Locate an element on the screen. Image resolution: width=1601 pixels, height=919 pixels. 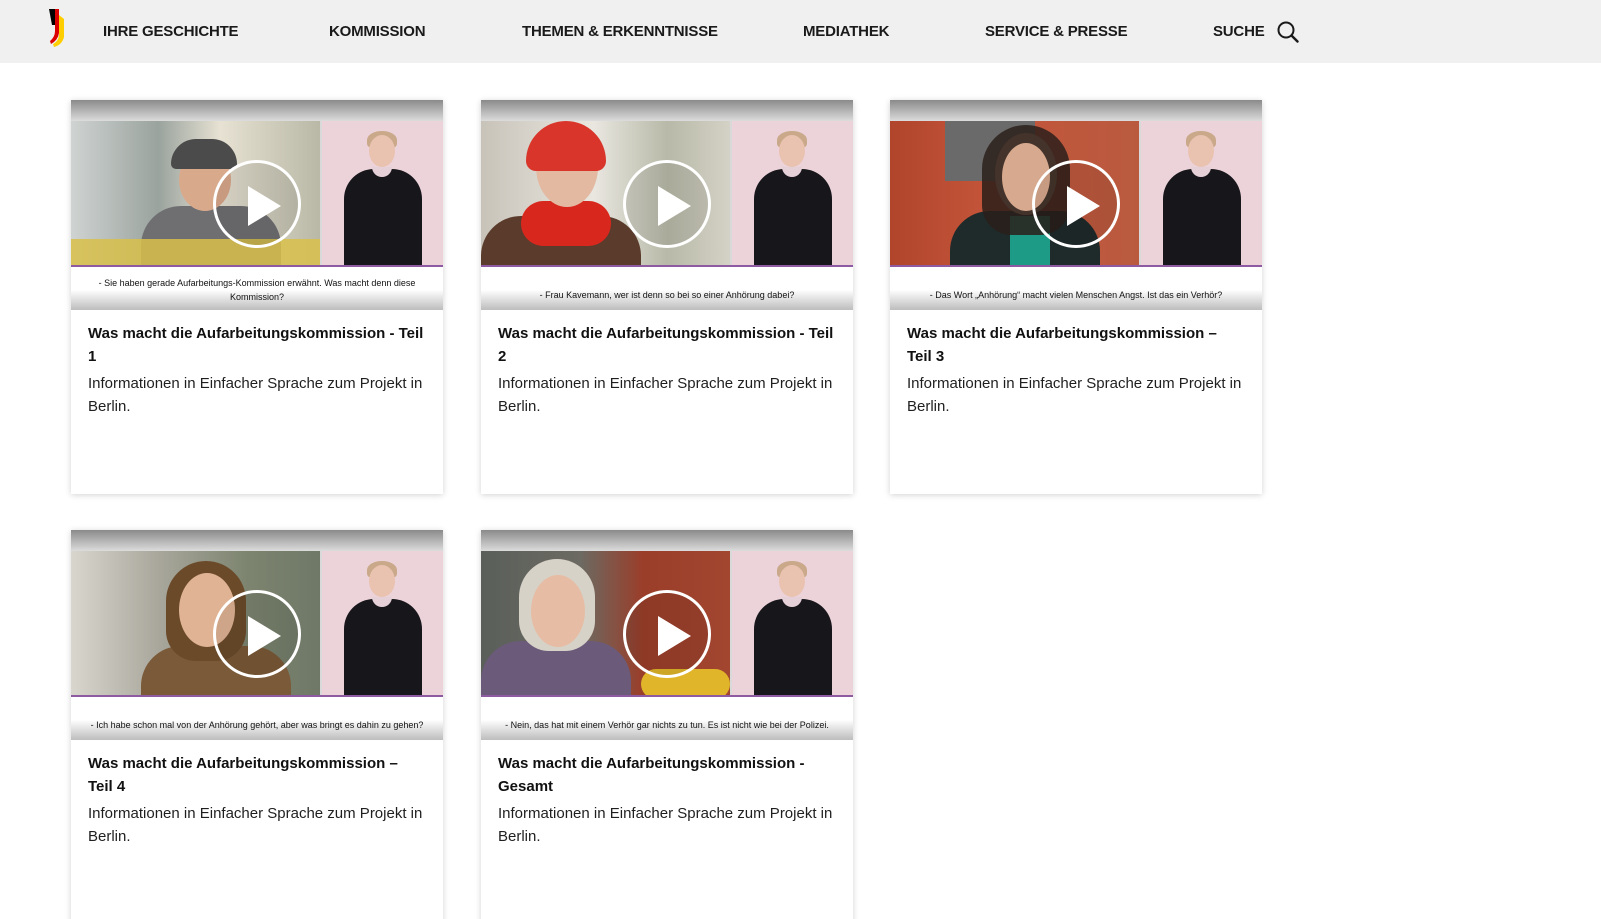
search-button: SUCHE is located at coordinates (1256, 31).